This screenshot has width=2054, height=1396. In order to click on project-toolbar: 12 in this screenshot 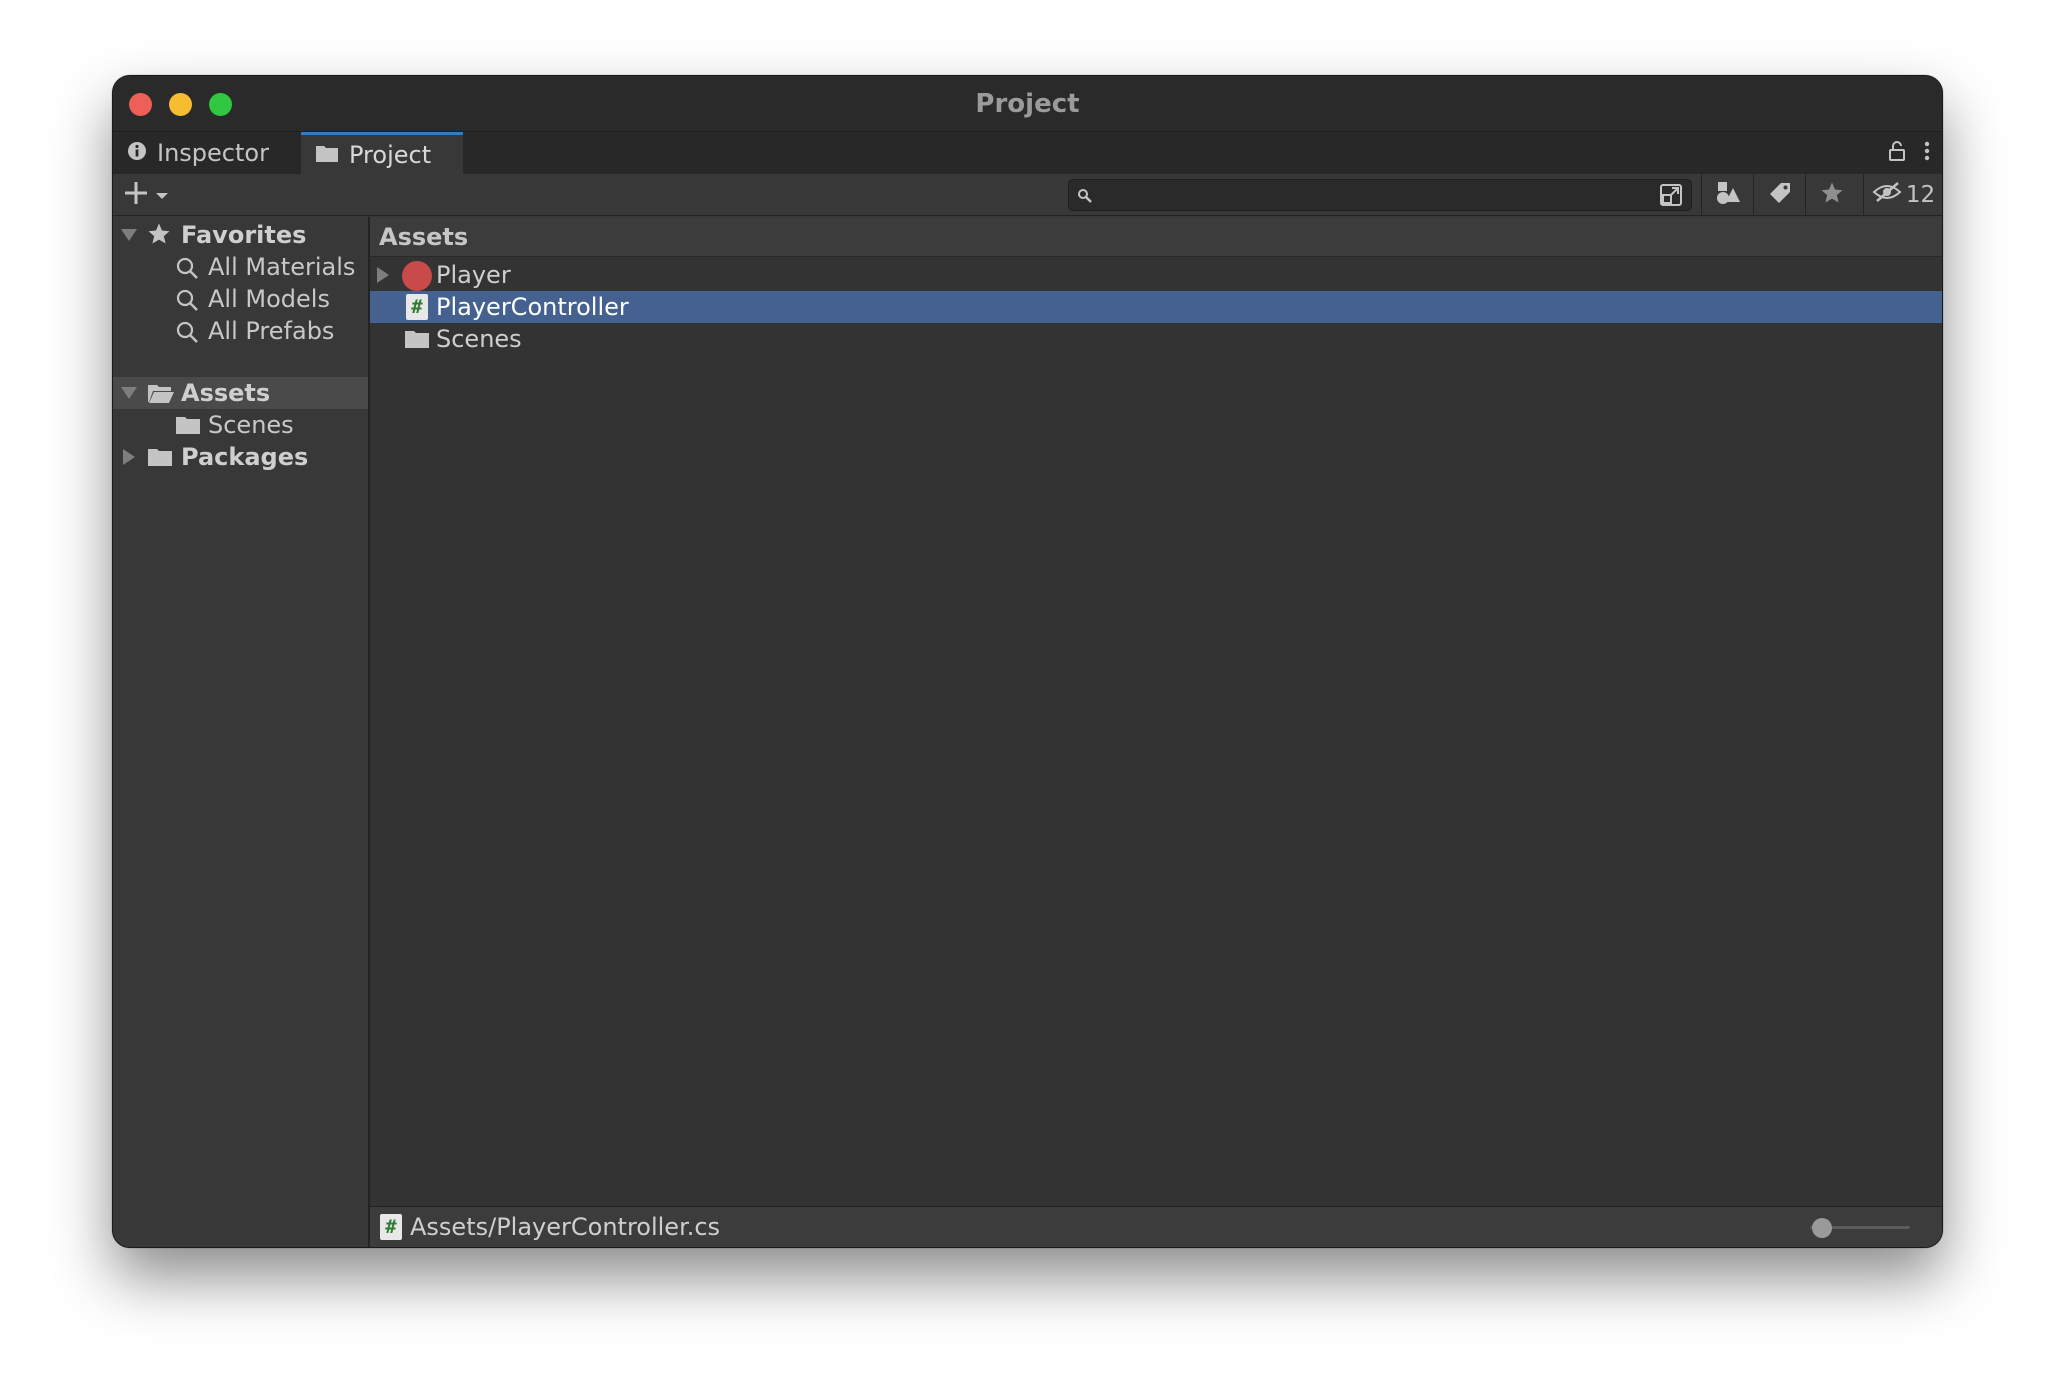, I will do `click(1027, 195)`.